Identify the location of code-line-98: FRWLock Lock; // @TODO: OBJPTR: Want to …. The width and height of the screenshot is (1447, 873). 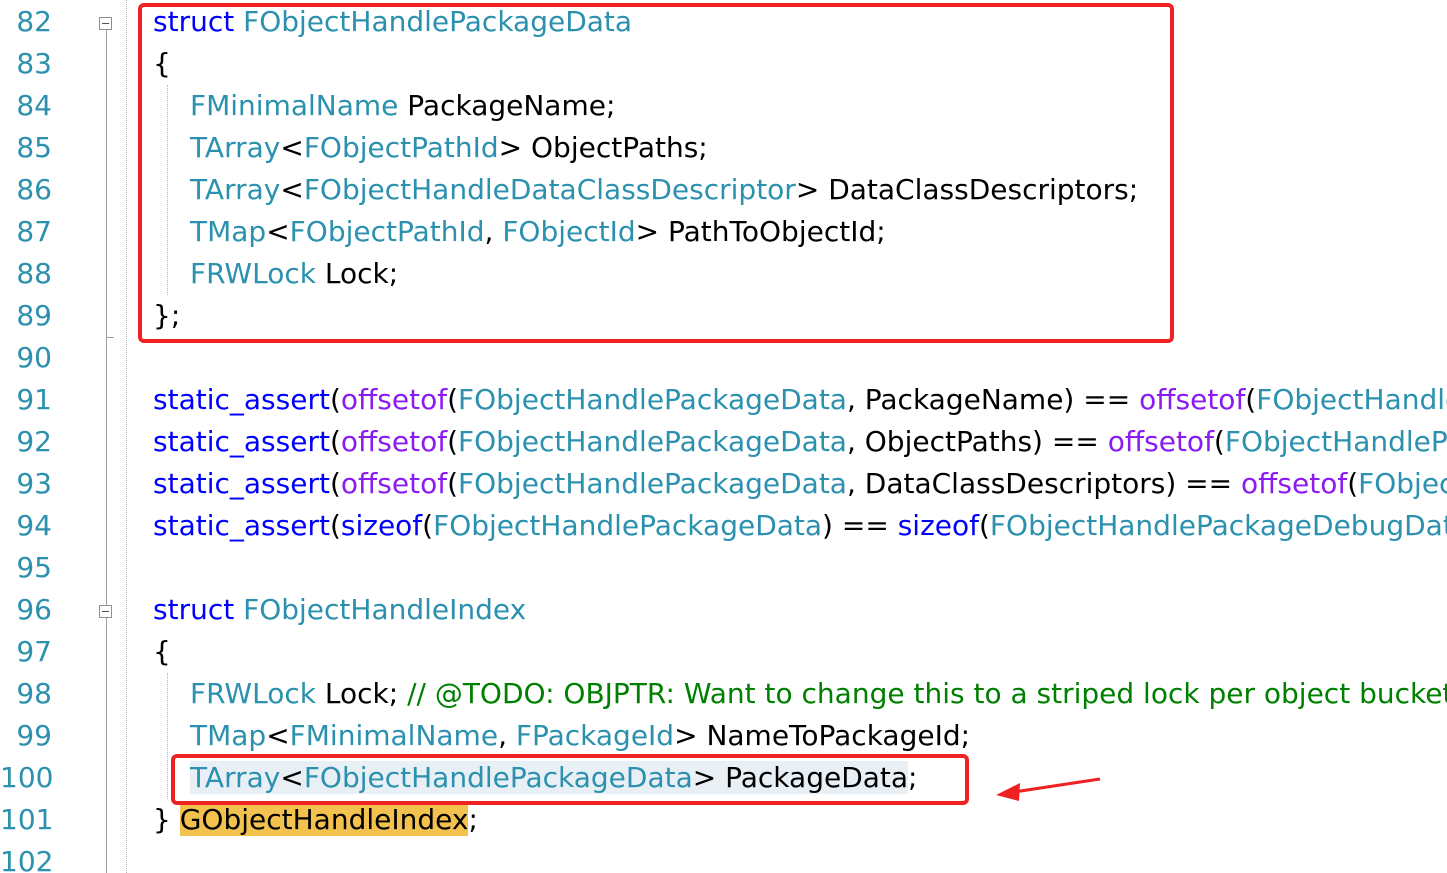
(818, 694).